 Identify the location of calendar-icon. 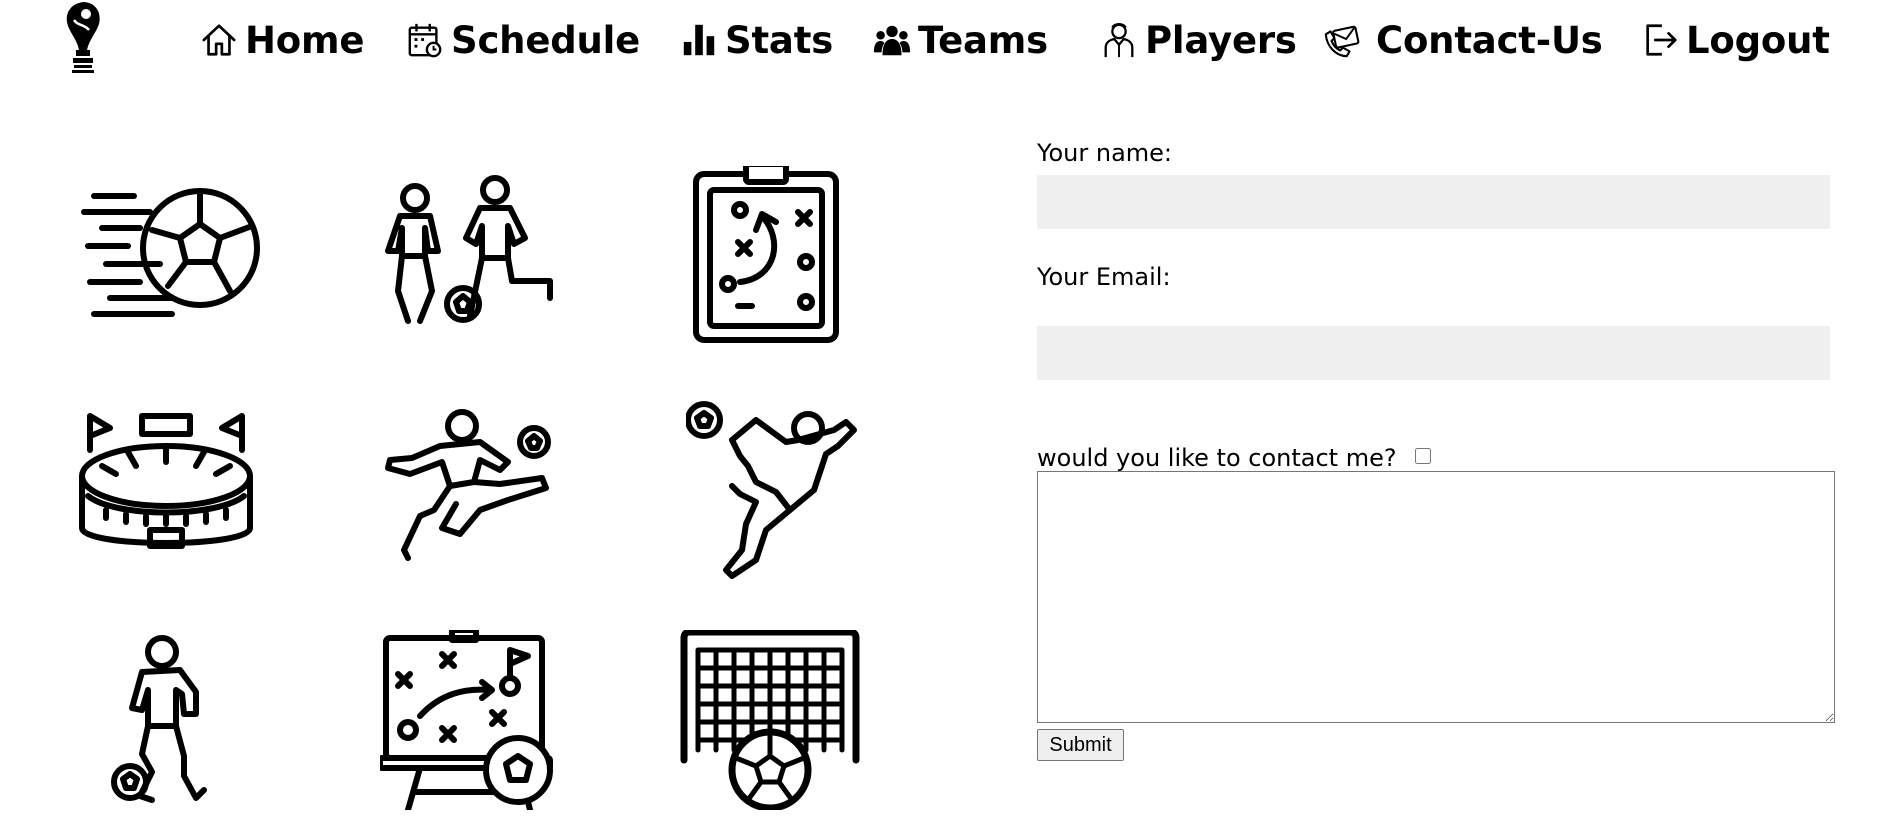
(425, 40).